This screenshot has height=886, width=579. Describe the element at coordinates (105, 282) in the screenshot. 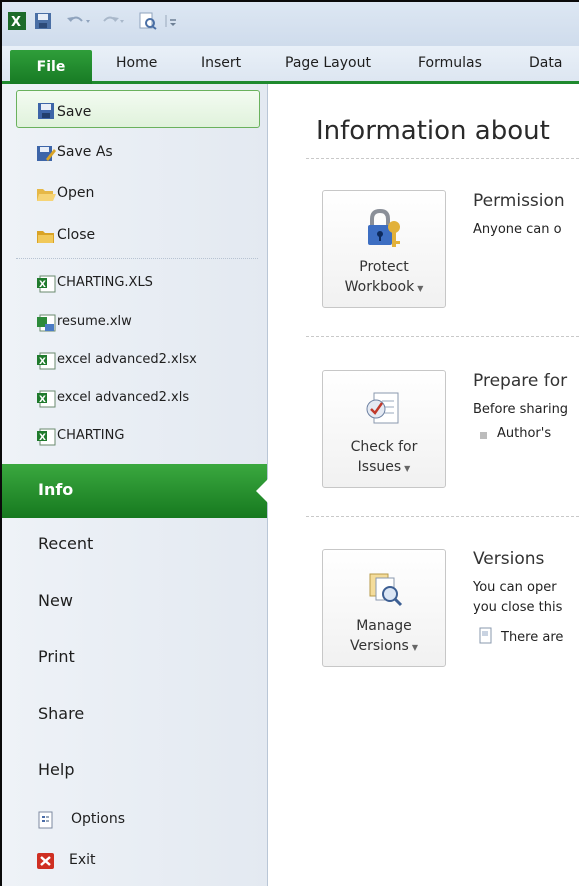

I see `recent-file-name: CHARTING.XLS` at that location.